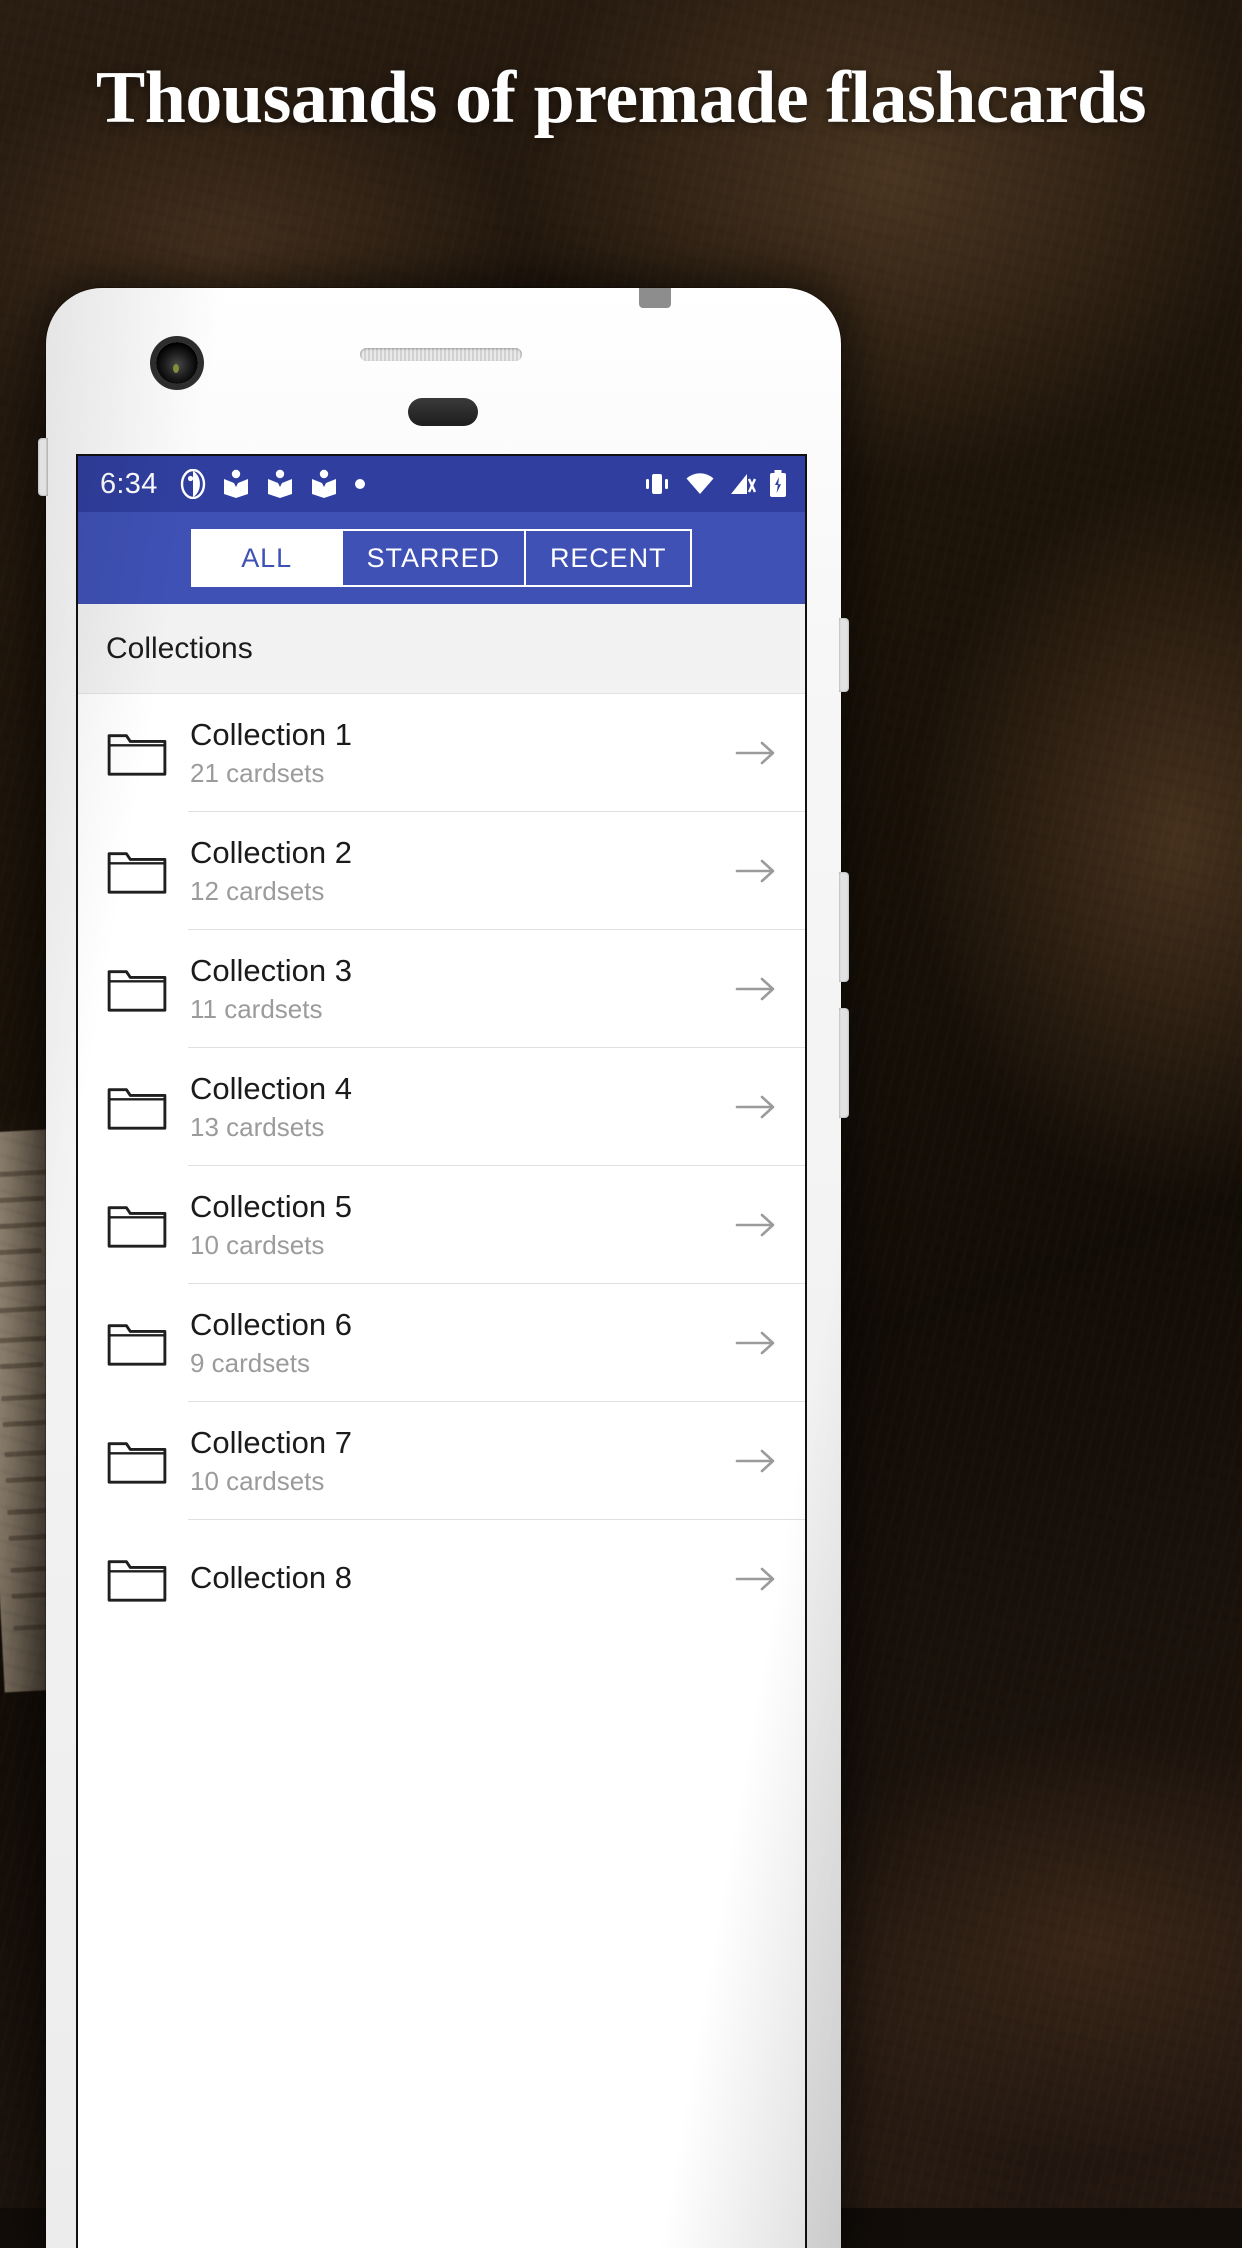  I want to click on list-item-text: Collection 2 12 cardsets, so click(461, 871).